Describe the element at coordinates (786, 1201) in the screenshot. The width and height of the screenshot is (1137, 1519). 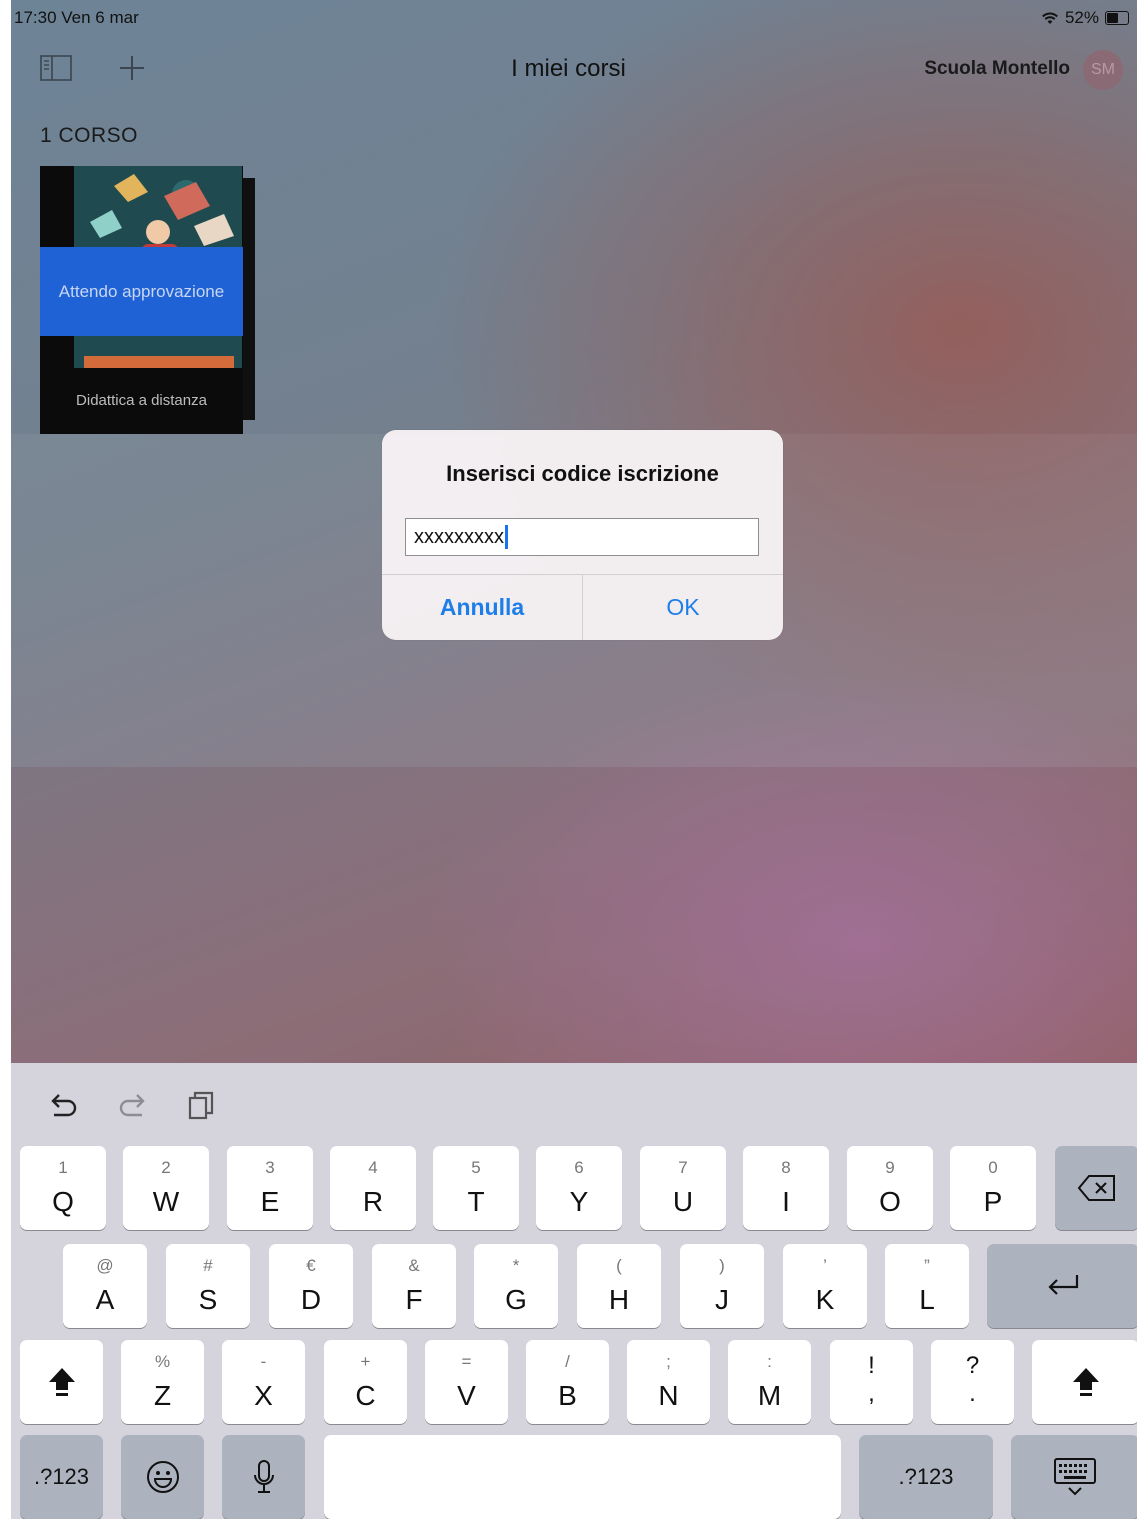
I see `key-primary-label: I` at that location.